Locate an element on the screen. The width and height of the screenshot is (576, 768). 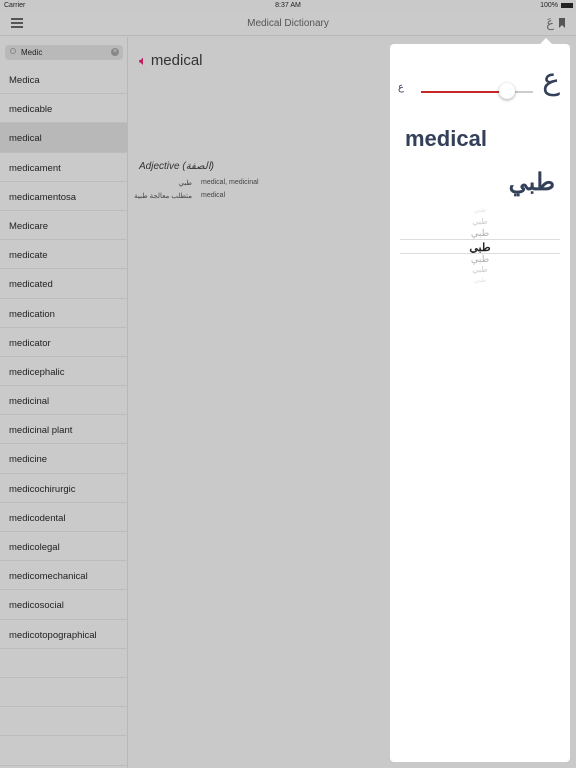
clock: 8:37 AM is located at coordinates (288, 5).